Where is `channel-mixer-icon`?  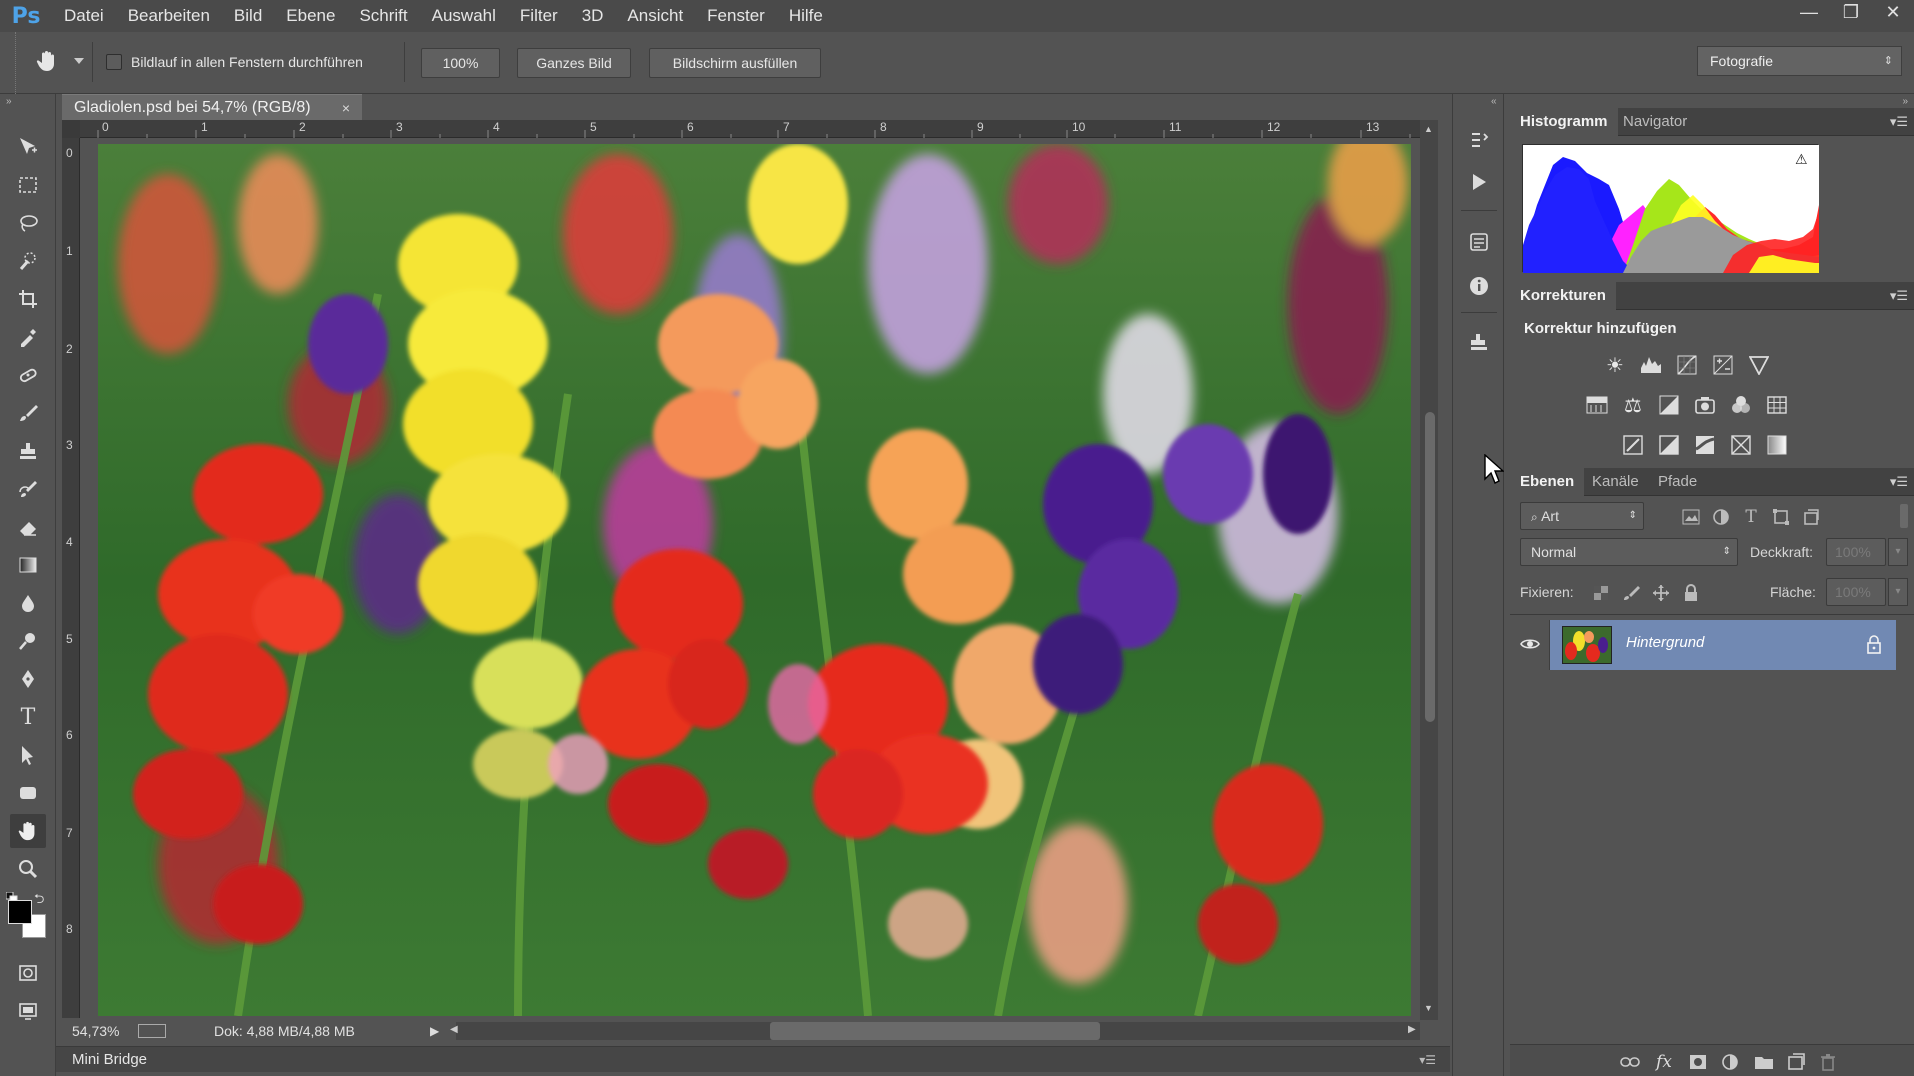 channel-mixer-icon is located at coordinates (1741, 405).